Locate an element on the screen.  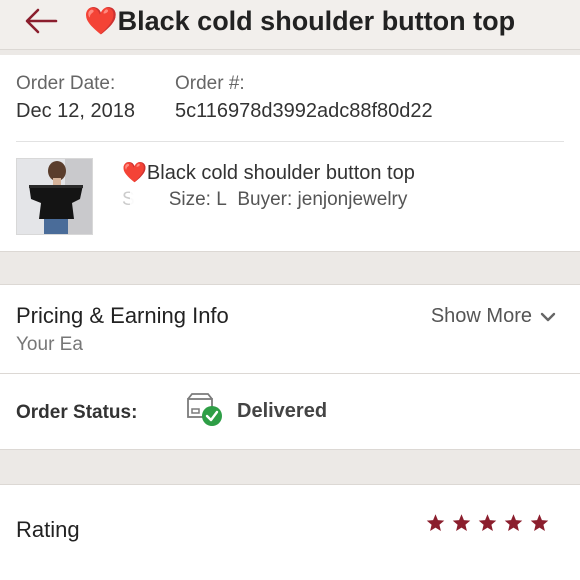
item-thumbnail is located at coordinates (54, 196).